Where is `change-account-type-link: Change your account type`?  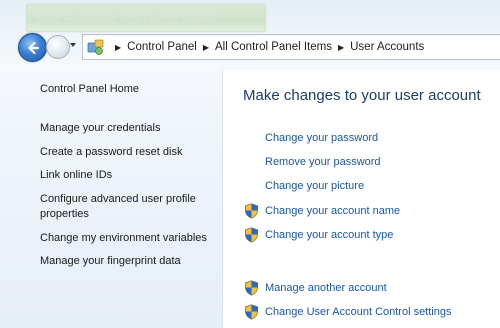 change-account-type-link: Change your account type is located at coordinates (318, 235).